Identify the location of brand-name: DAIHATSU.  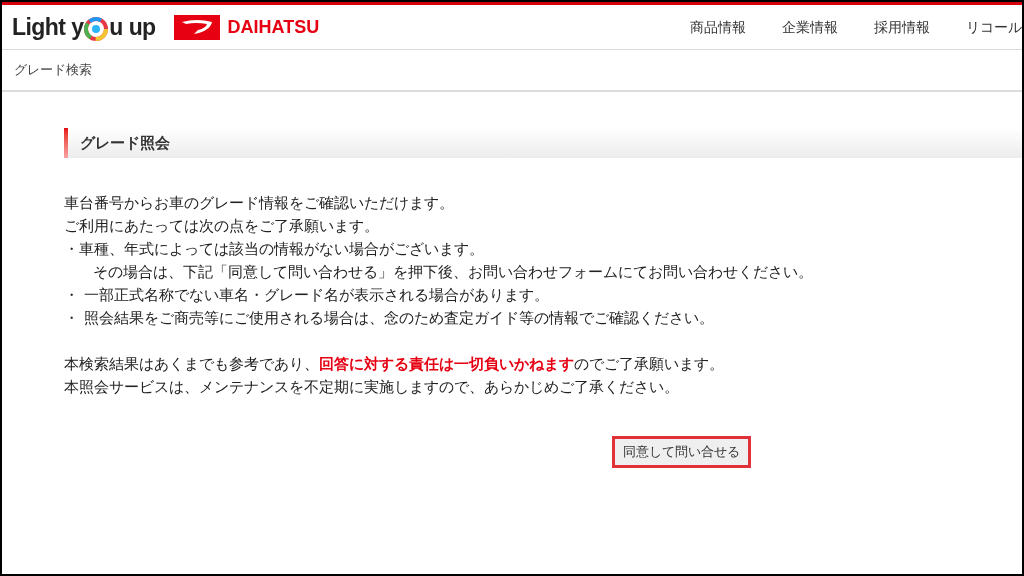
(273, 27).